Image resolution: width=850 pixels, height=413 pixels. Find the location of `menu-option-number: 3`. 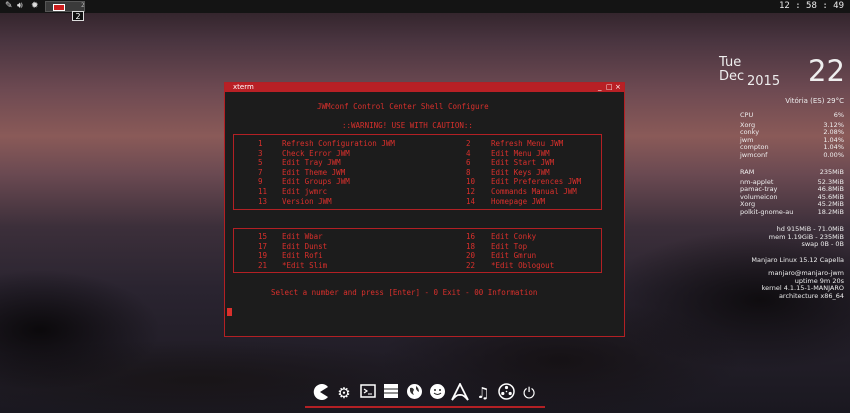

menu-option-number: 3 is located at coordinates (260, 153).